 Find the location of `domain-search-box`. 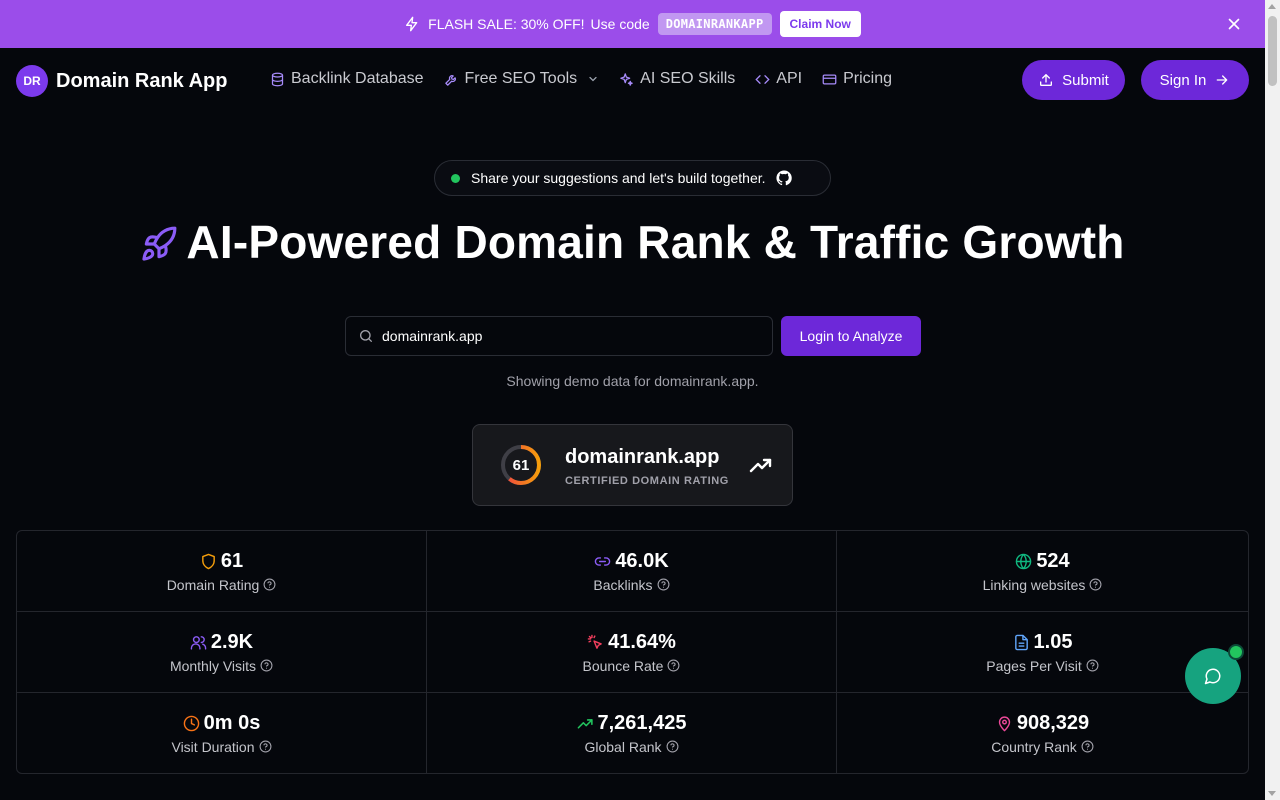

domain-search-box is located at coordinates (559, 336).